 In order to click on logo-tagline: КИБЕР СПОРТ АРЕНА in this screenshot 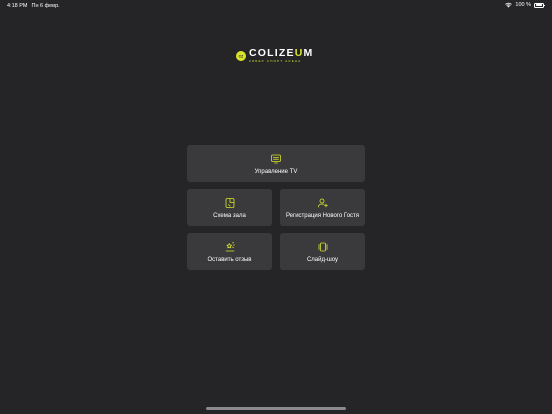, I will do `click(275, 61)`.